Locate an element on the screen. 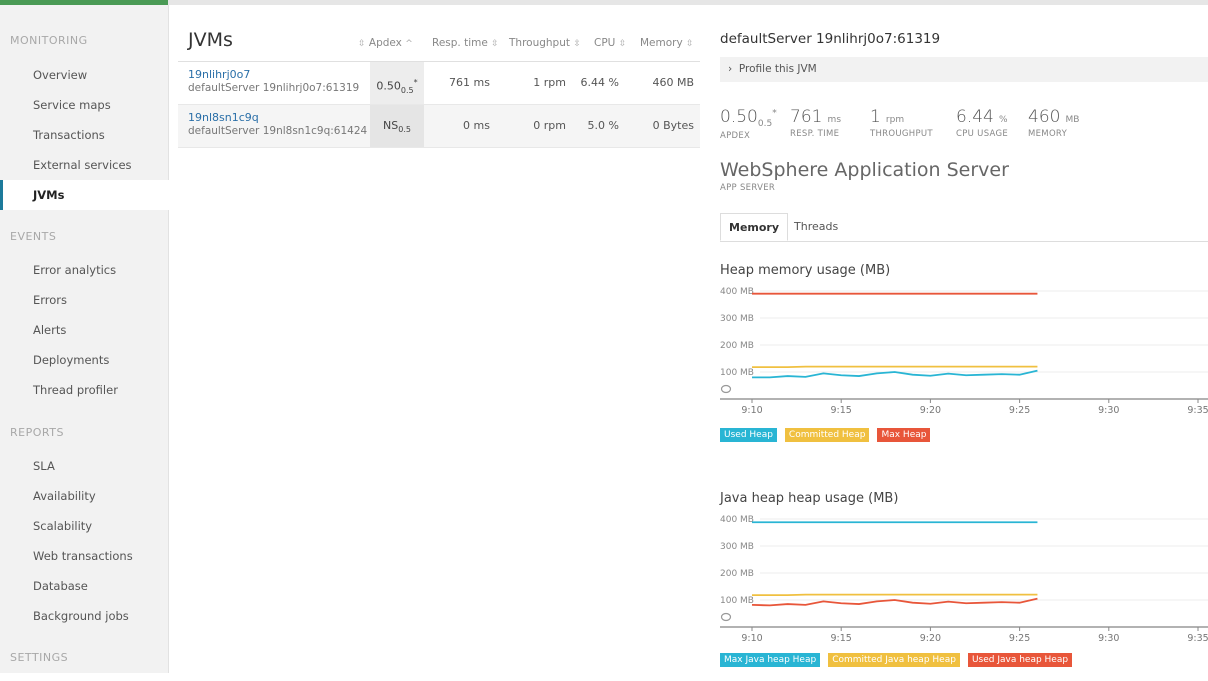 Image resolution: width=1208 pixels, height=681 pixels. legend-max-java-heap: Max Java heap Heap is located at coordinates (770, 660).